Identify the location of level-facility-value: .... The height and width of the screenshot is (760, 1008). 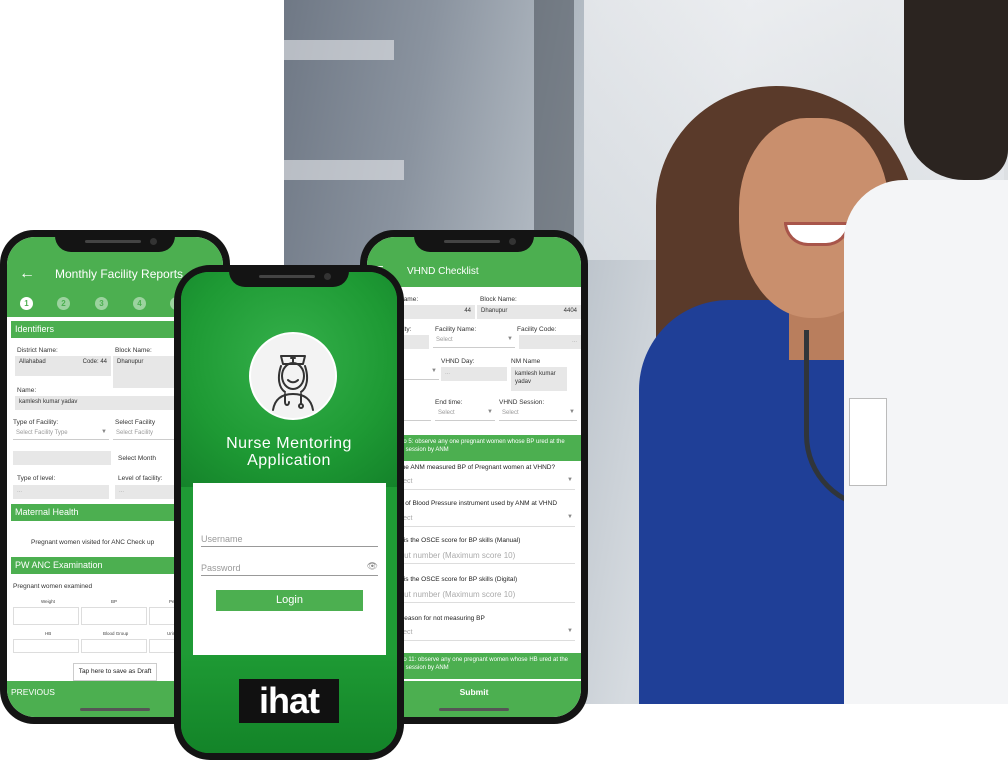
(122, 491).